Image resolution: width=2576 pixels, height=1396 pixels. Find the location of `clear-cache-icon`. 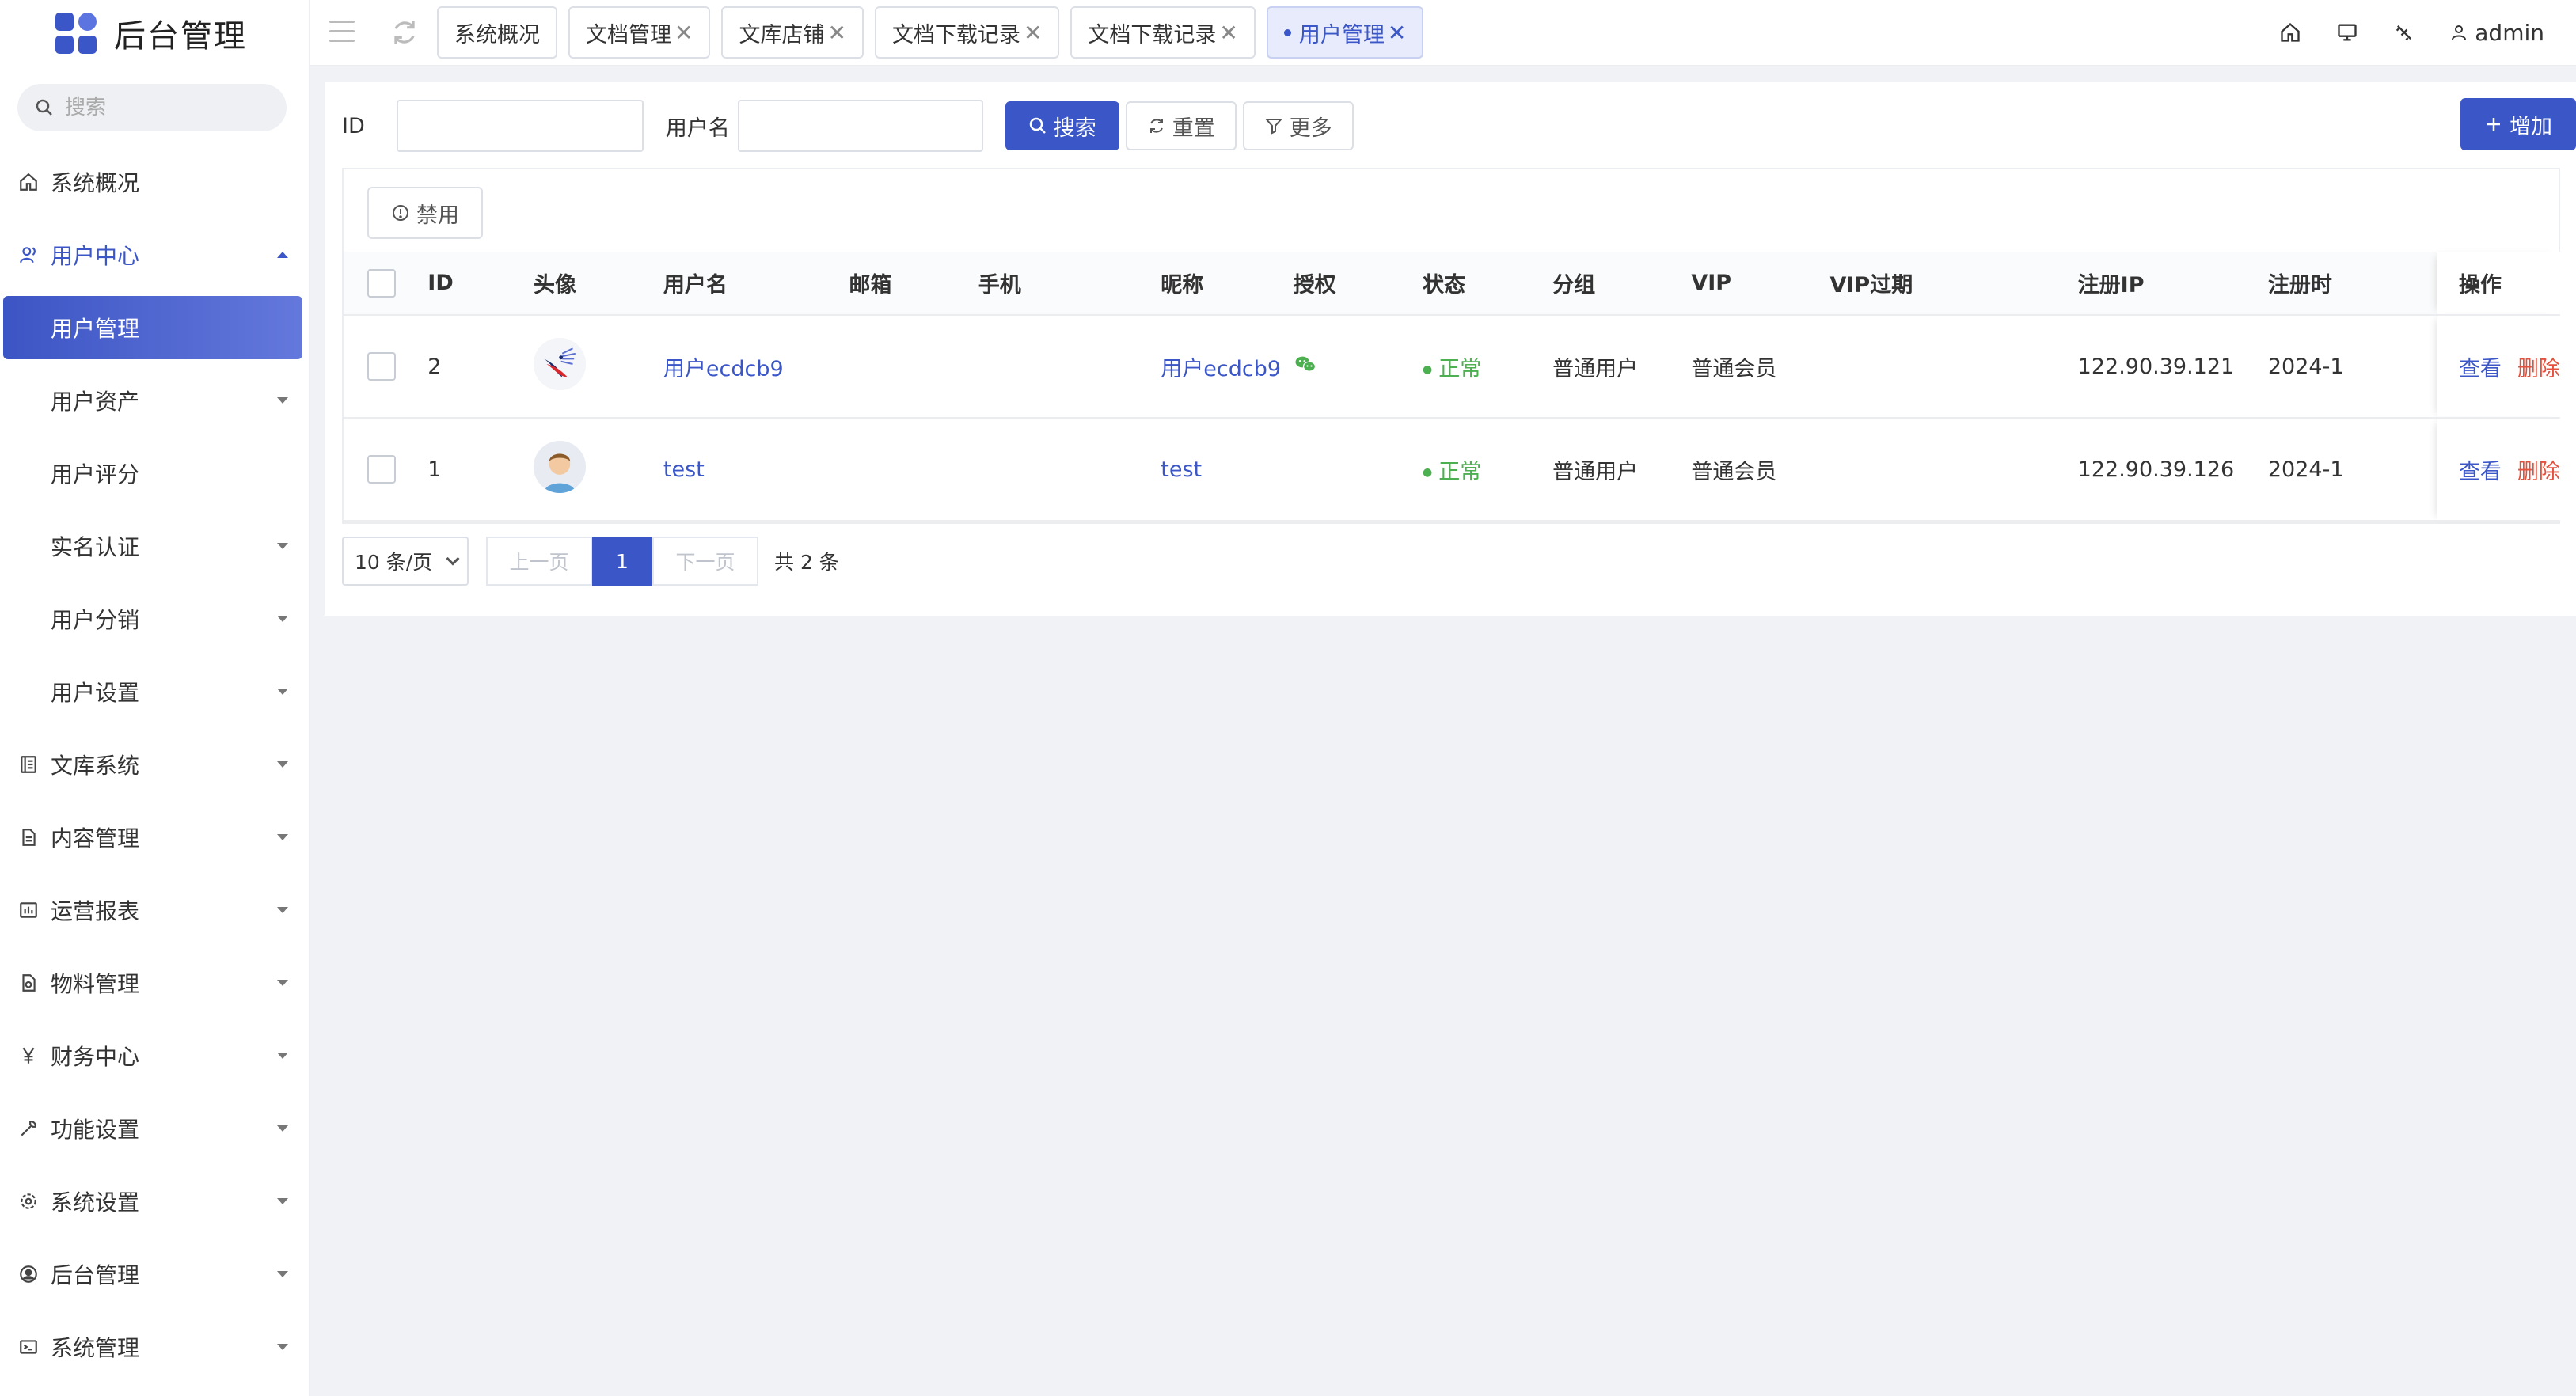

clear-cache-icon is located at coordinates (2404, 32).